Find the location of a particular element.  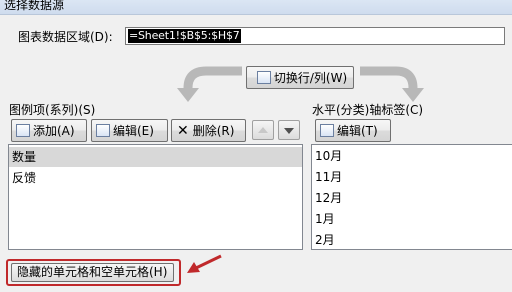

annotation-highlight-box is located at coordinates (93, 272).